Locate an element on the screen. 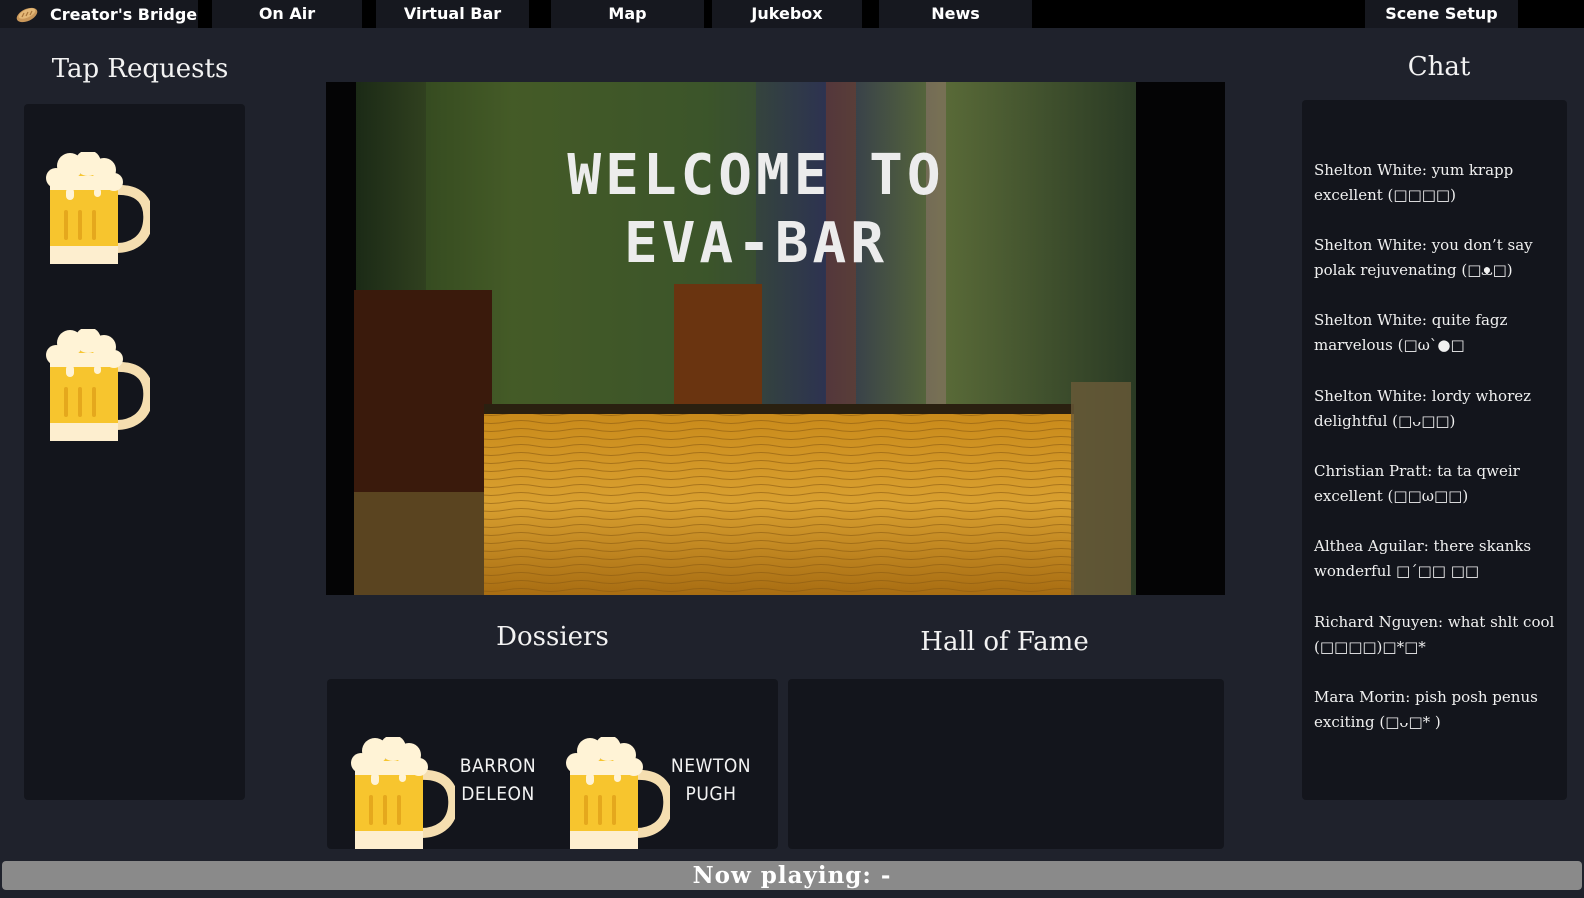  dossier-first-name: BARRON is located at coordinates (498, 766).